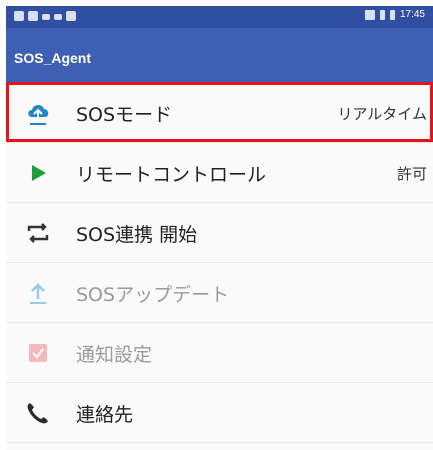 This screenshot has height=450, width=433. Describe the element at coordinates (124, 115) in the screenshot. I see `menu-item-label: SOSモード` at that location.